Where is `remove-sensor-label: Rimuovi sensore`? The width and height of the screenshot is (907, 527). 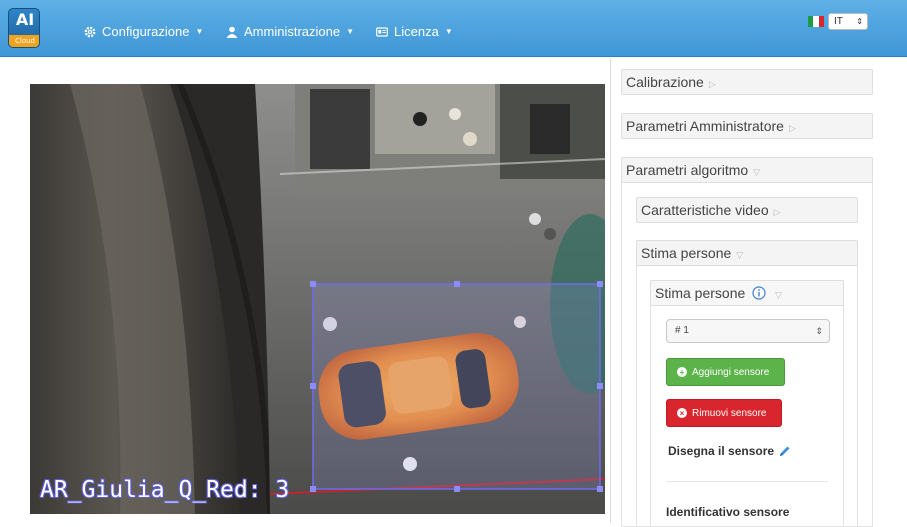 remove-sensor-label: Rimuovi sensore is located at coordinates (729, 413).